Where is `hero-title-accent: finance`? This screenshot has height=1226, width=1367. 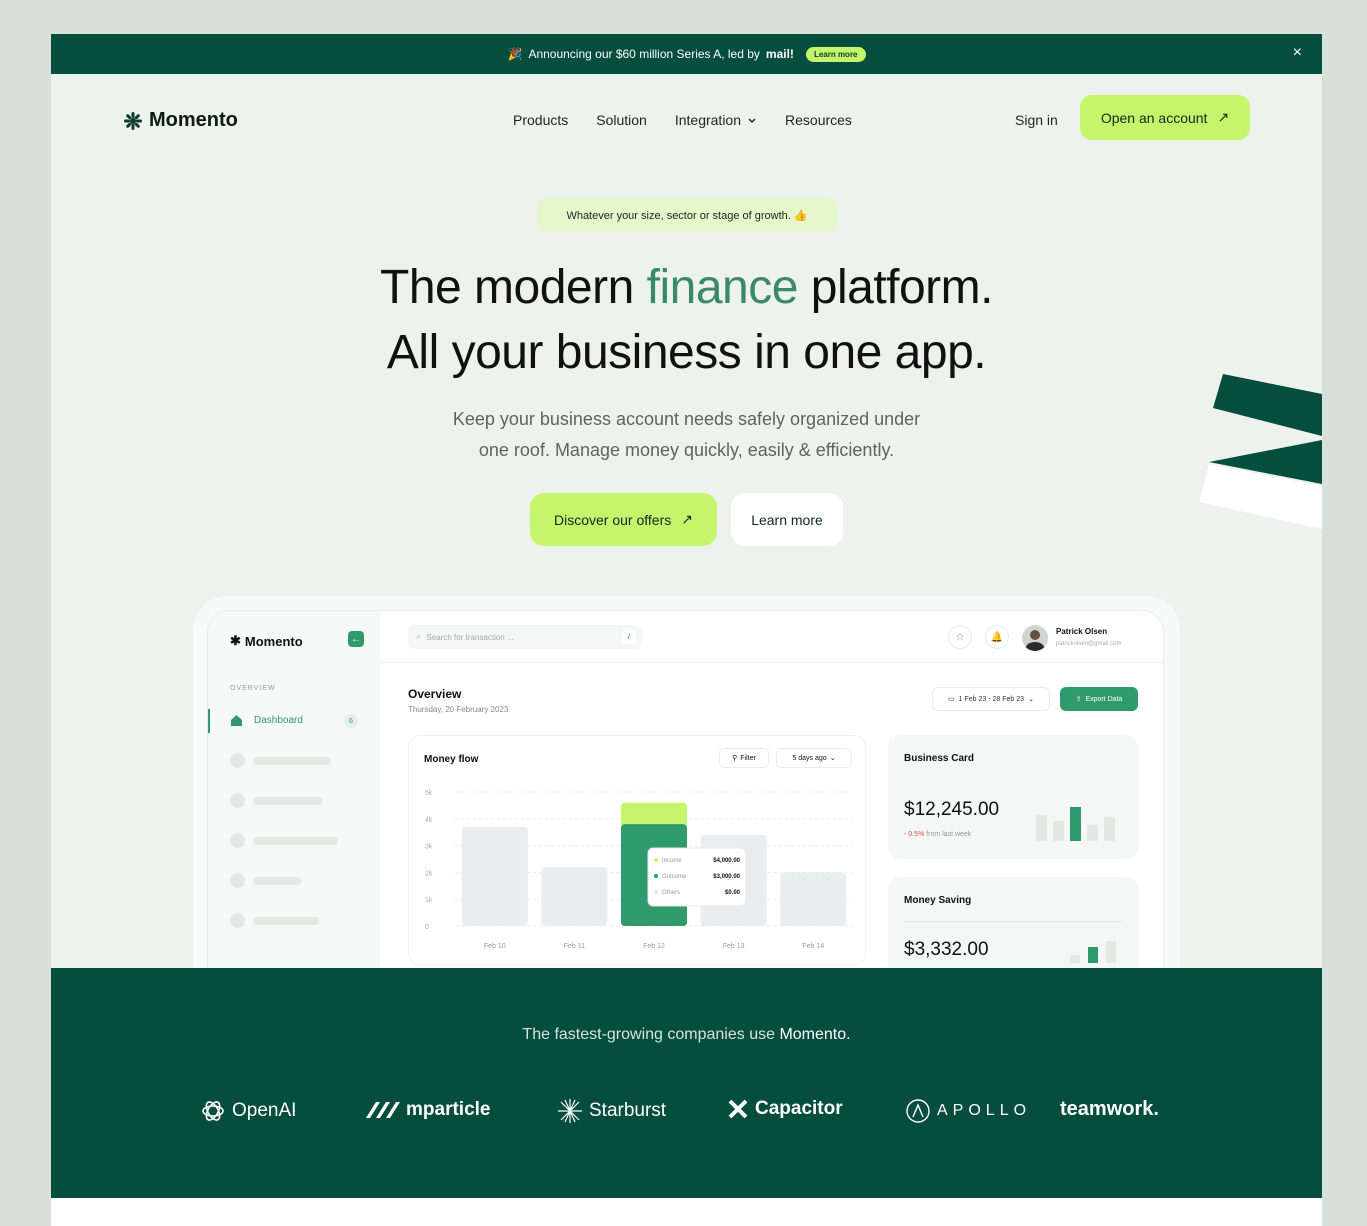 hero-title-accent: finance is located at coordinates (722, 287).